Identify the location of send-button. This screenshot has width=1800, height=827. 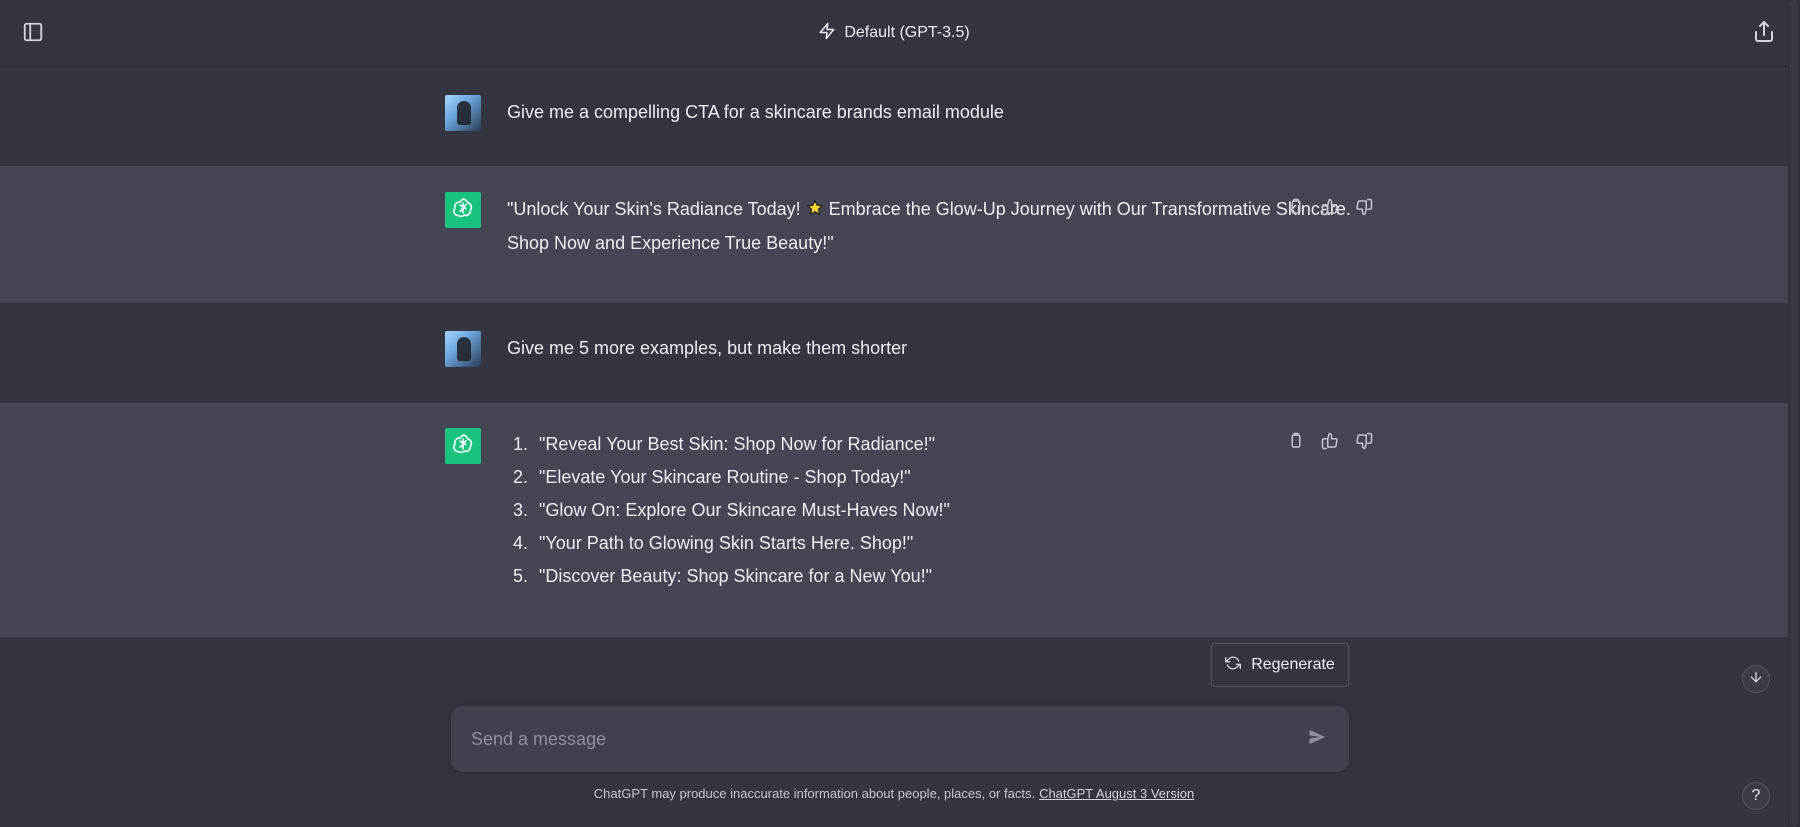
(1316, 739).